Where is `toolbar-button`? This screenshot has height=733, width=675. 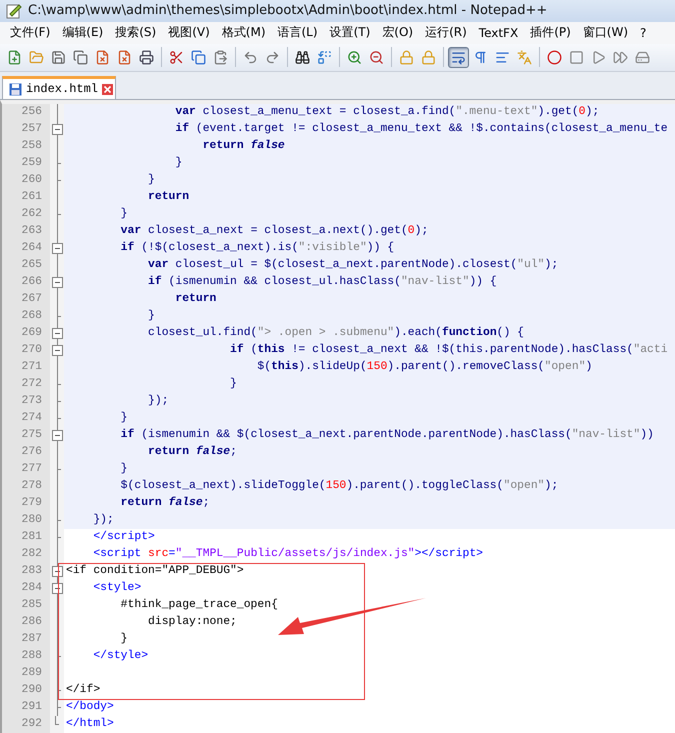
toolbar-button is located at coordinates (458, 57).